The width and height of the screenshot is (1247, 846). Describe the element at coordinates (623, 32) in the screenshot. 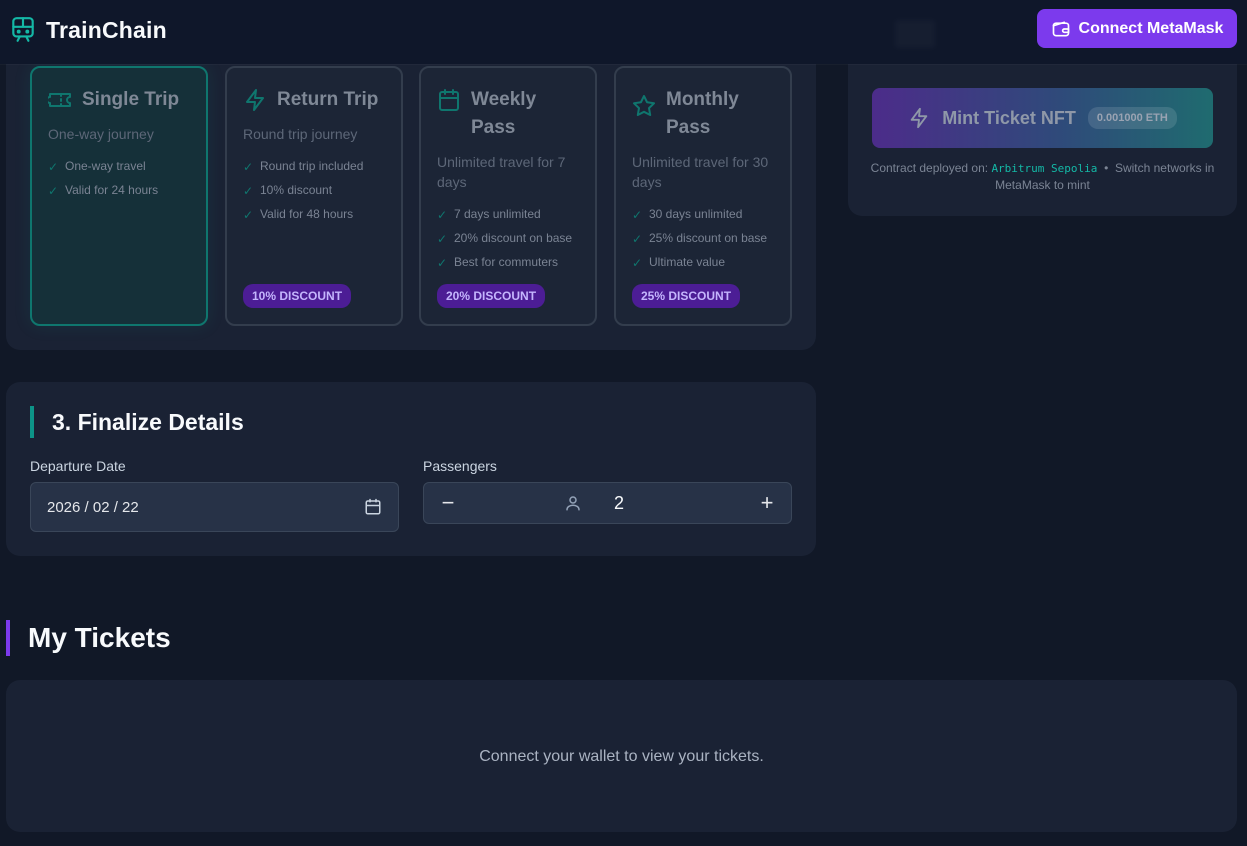

I see `top-navbar: TrainChain Connect MetaMask` at that location.